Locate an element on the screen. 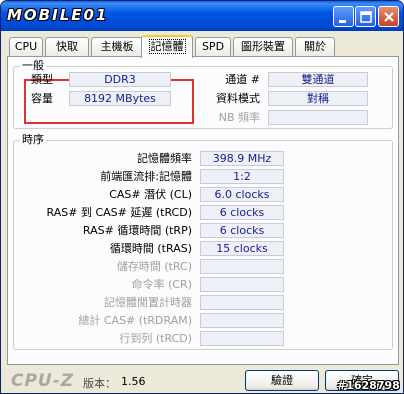 The width and height of the screenshot is (404, 394). tab-cache: 快取 is located at coordinates (67, 47).